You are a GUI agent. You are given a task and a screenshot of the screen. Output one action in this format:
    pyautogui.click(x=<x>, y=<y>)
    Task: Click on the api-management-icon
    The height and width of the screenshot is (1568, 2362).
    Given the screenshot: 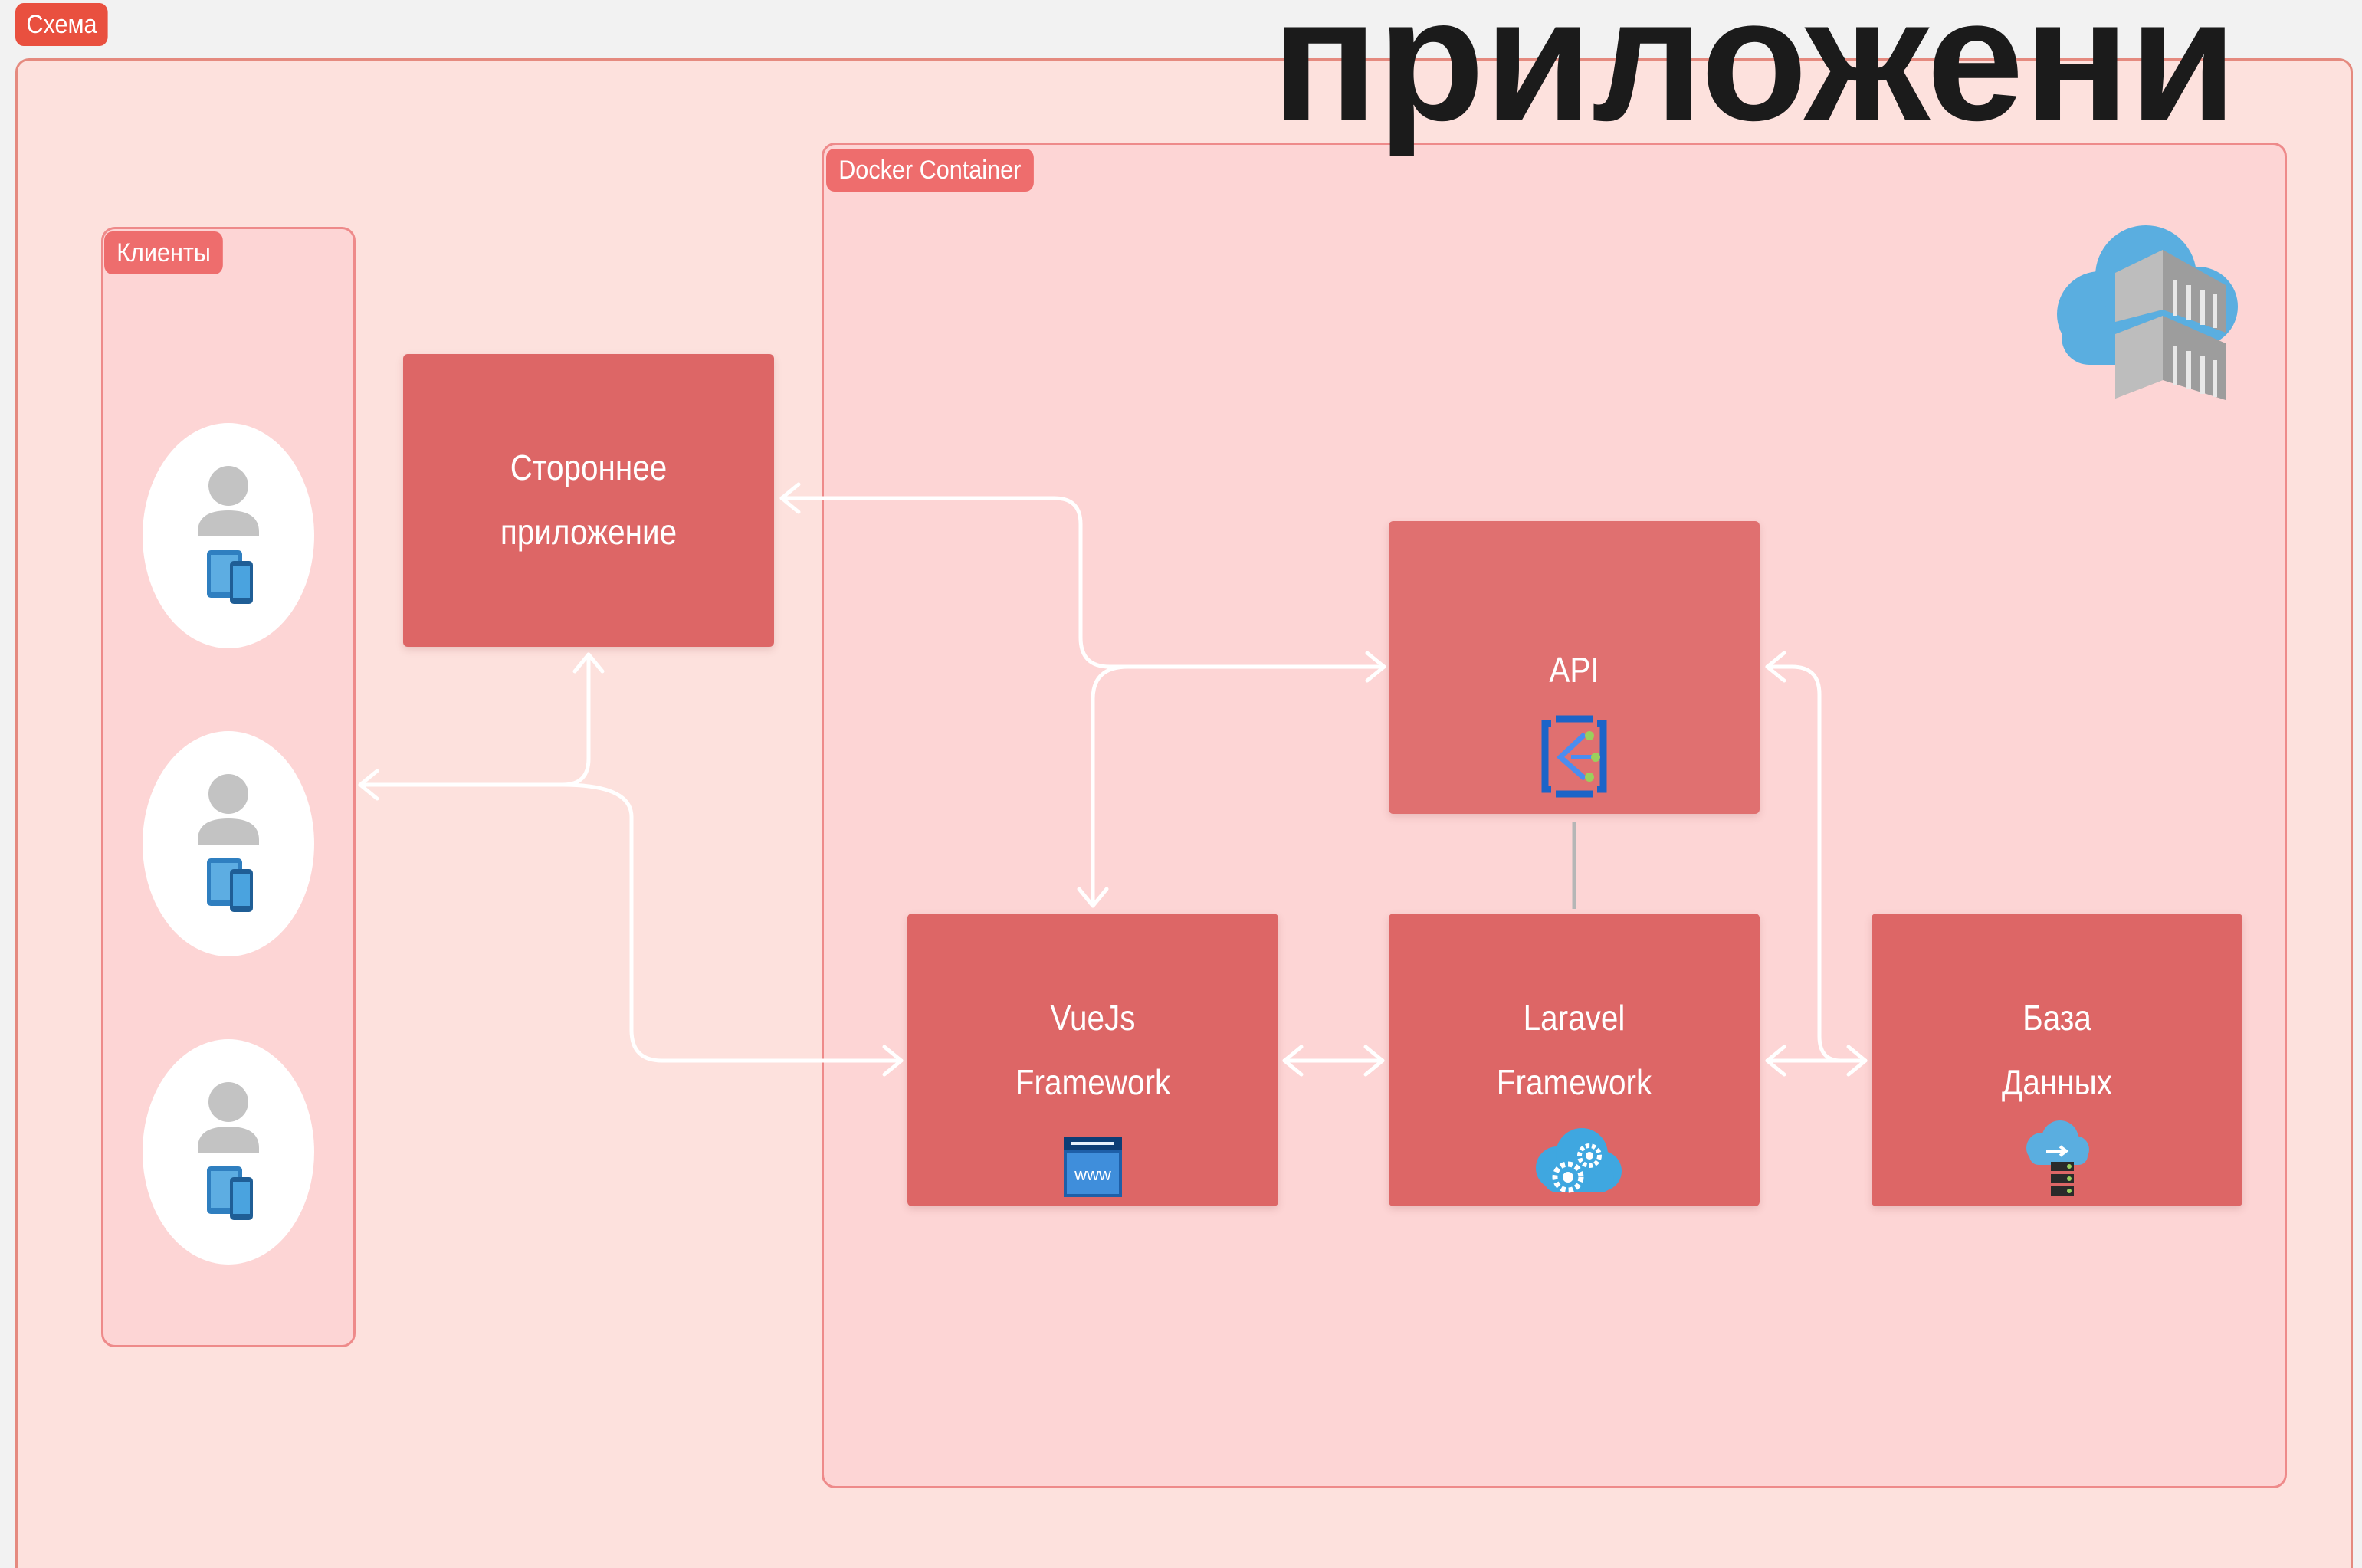 What is the action you would take?
    pyautogui.click(x=1574, y=756)
    